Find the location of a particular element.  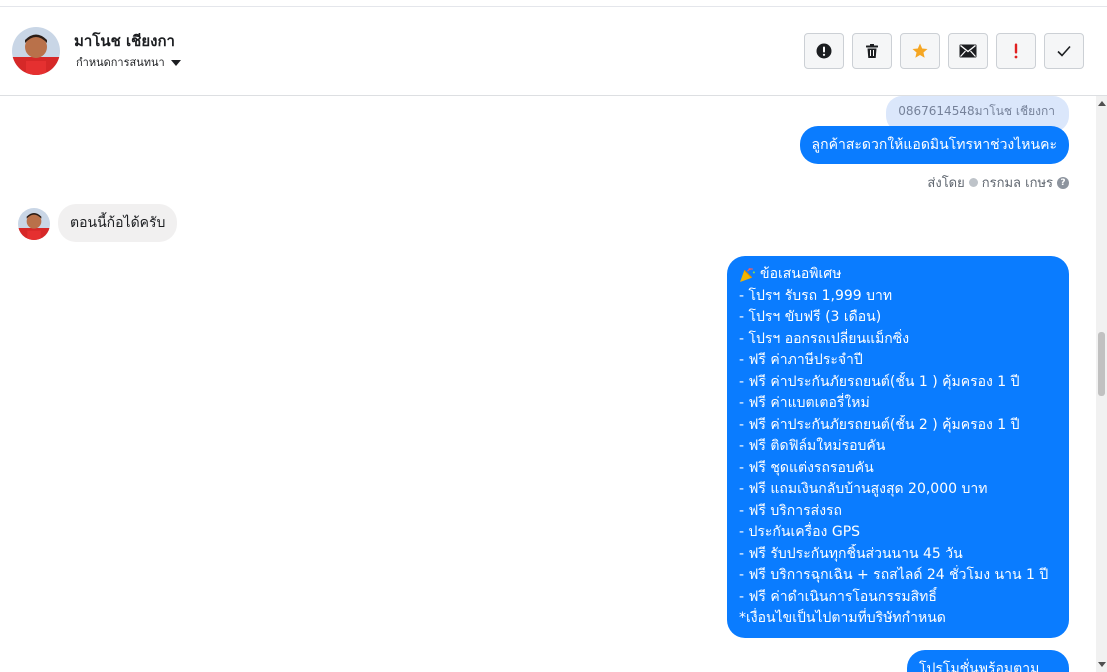

mark-unread-button is located at coordinates (968, 51).